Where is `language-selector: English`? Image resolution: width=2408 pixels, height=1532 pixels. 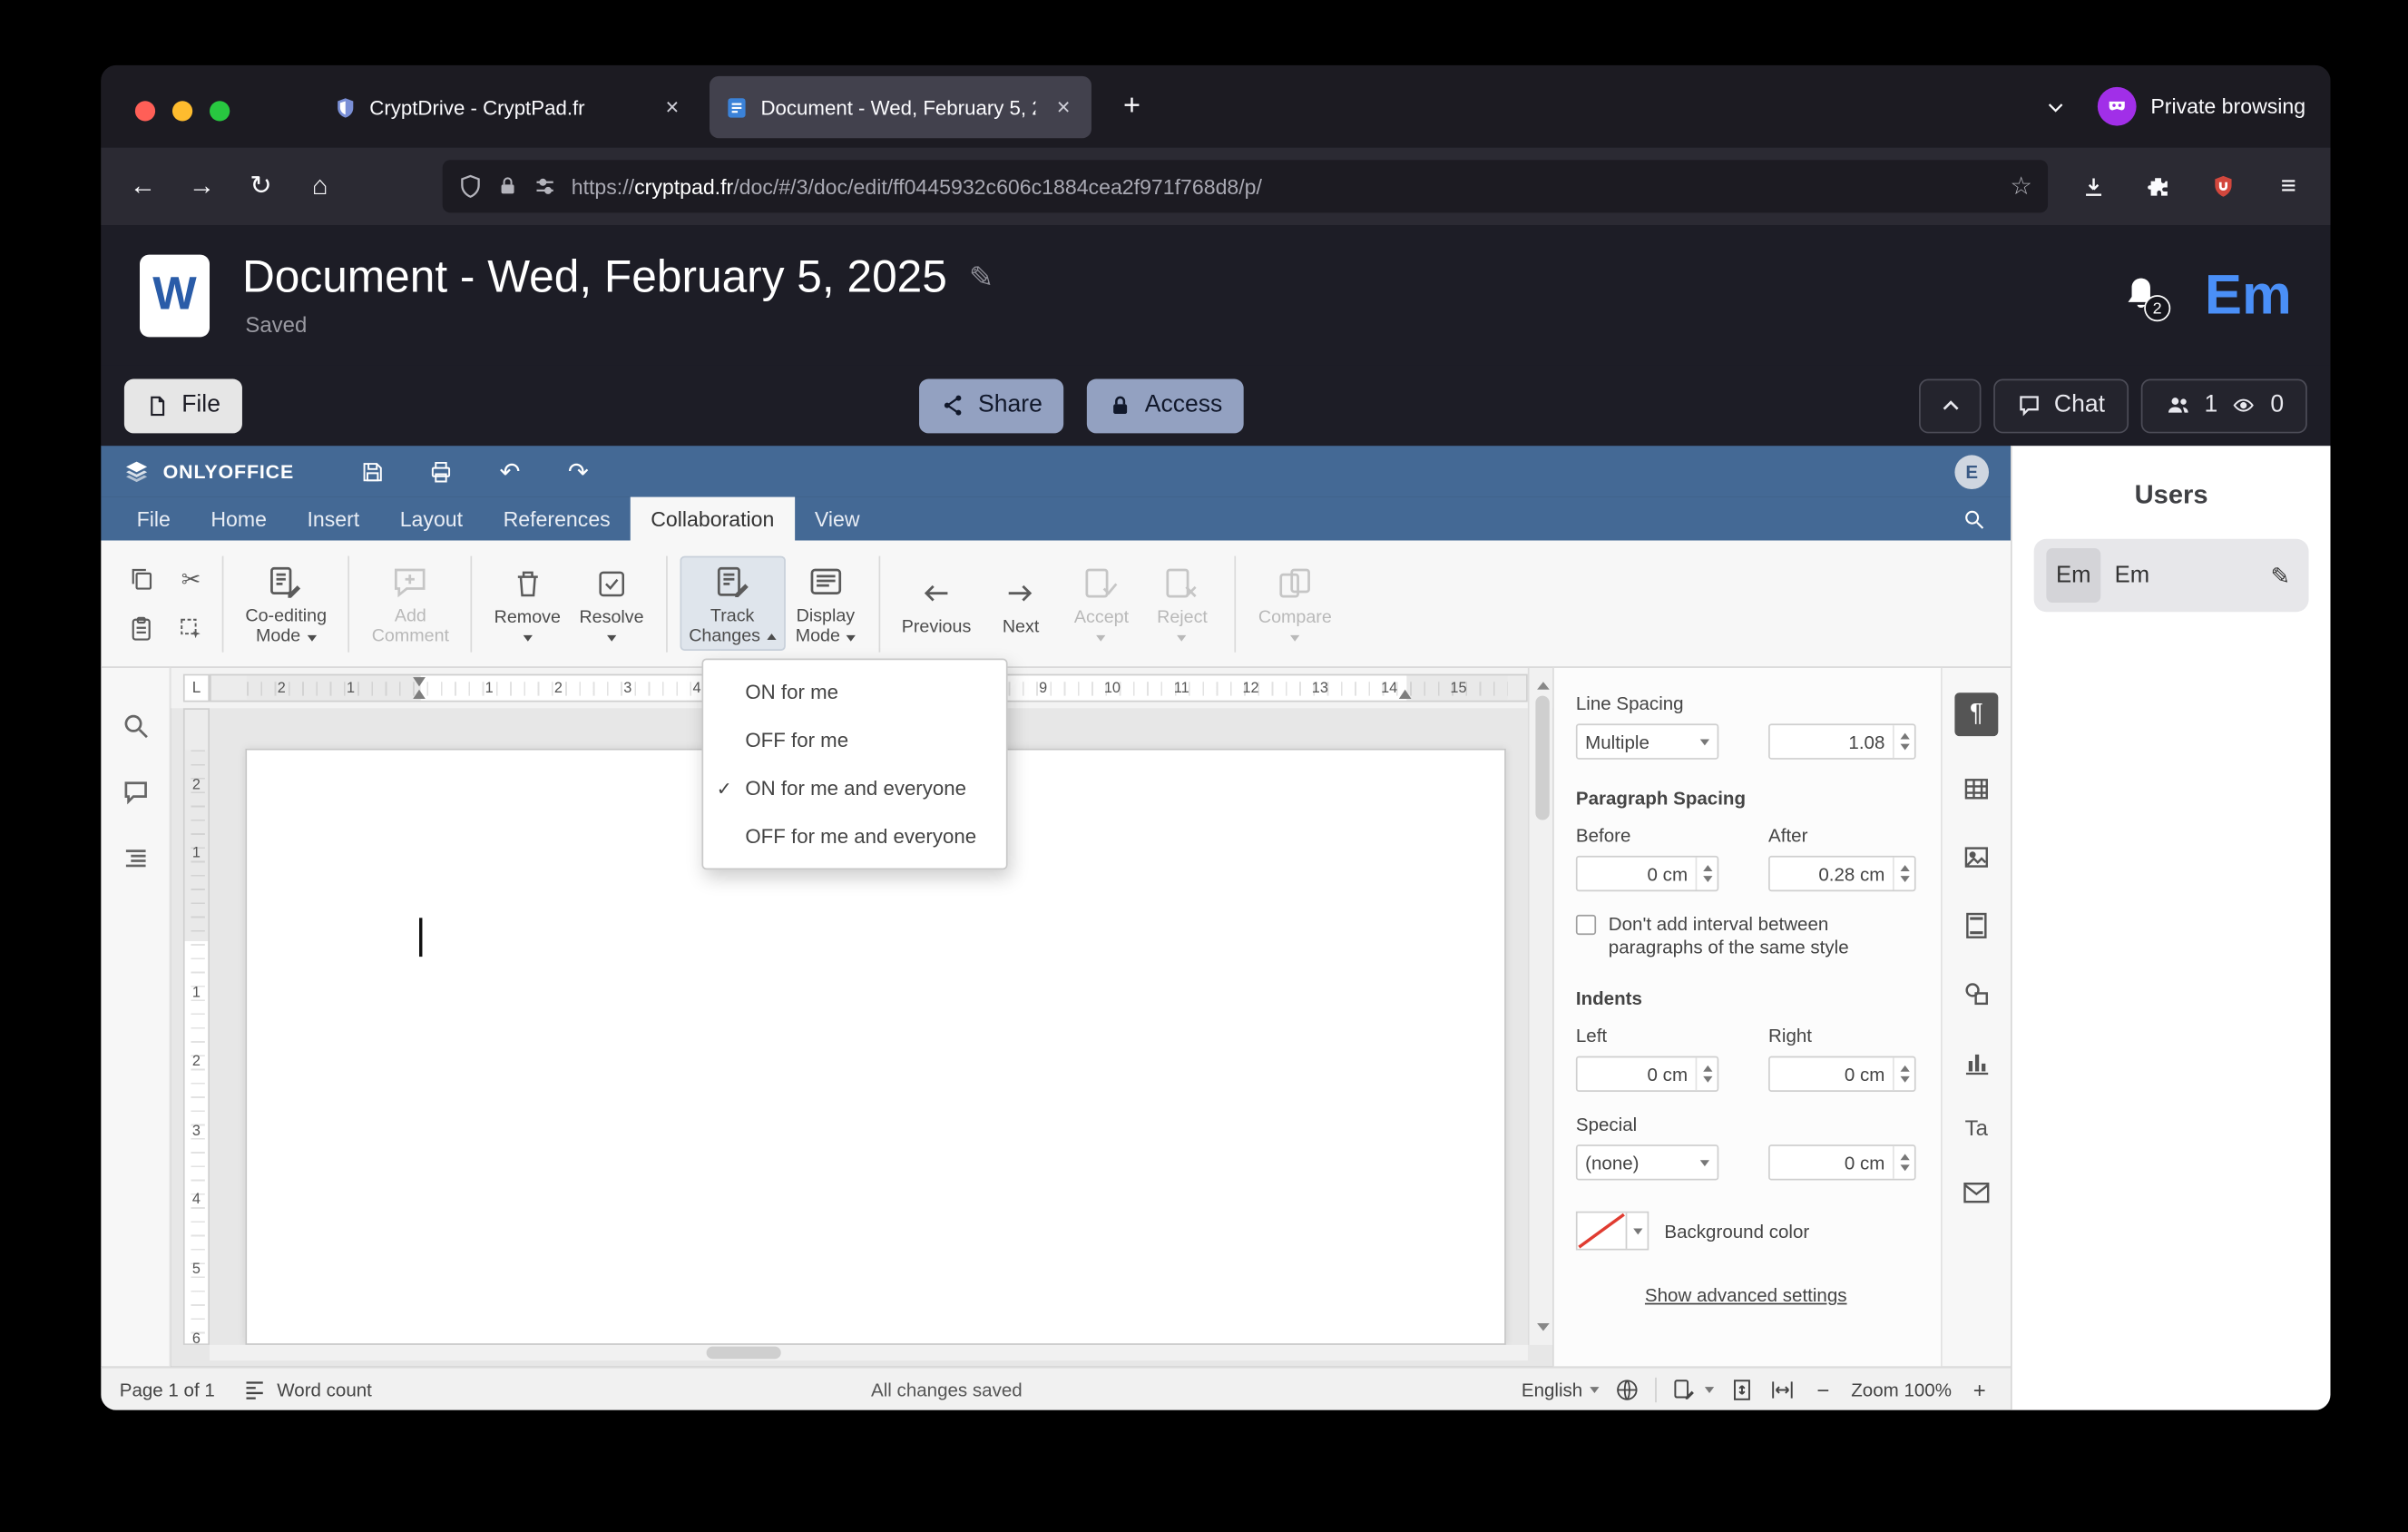 language-selector: English is located at coordinates (1561, 1389).